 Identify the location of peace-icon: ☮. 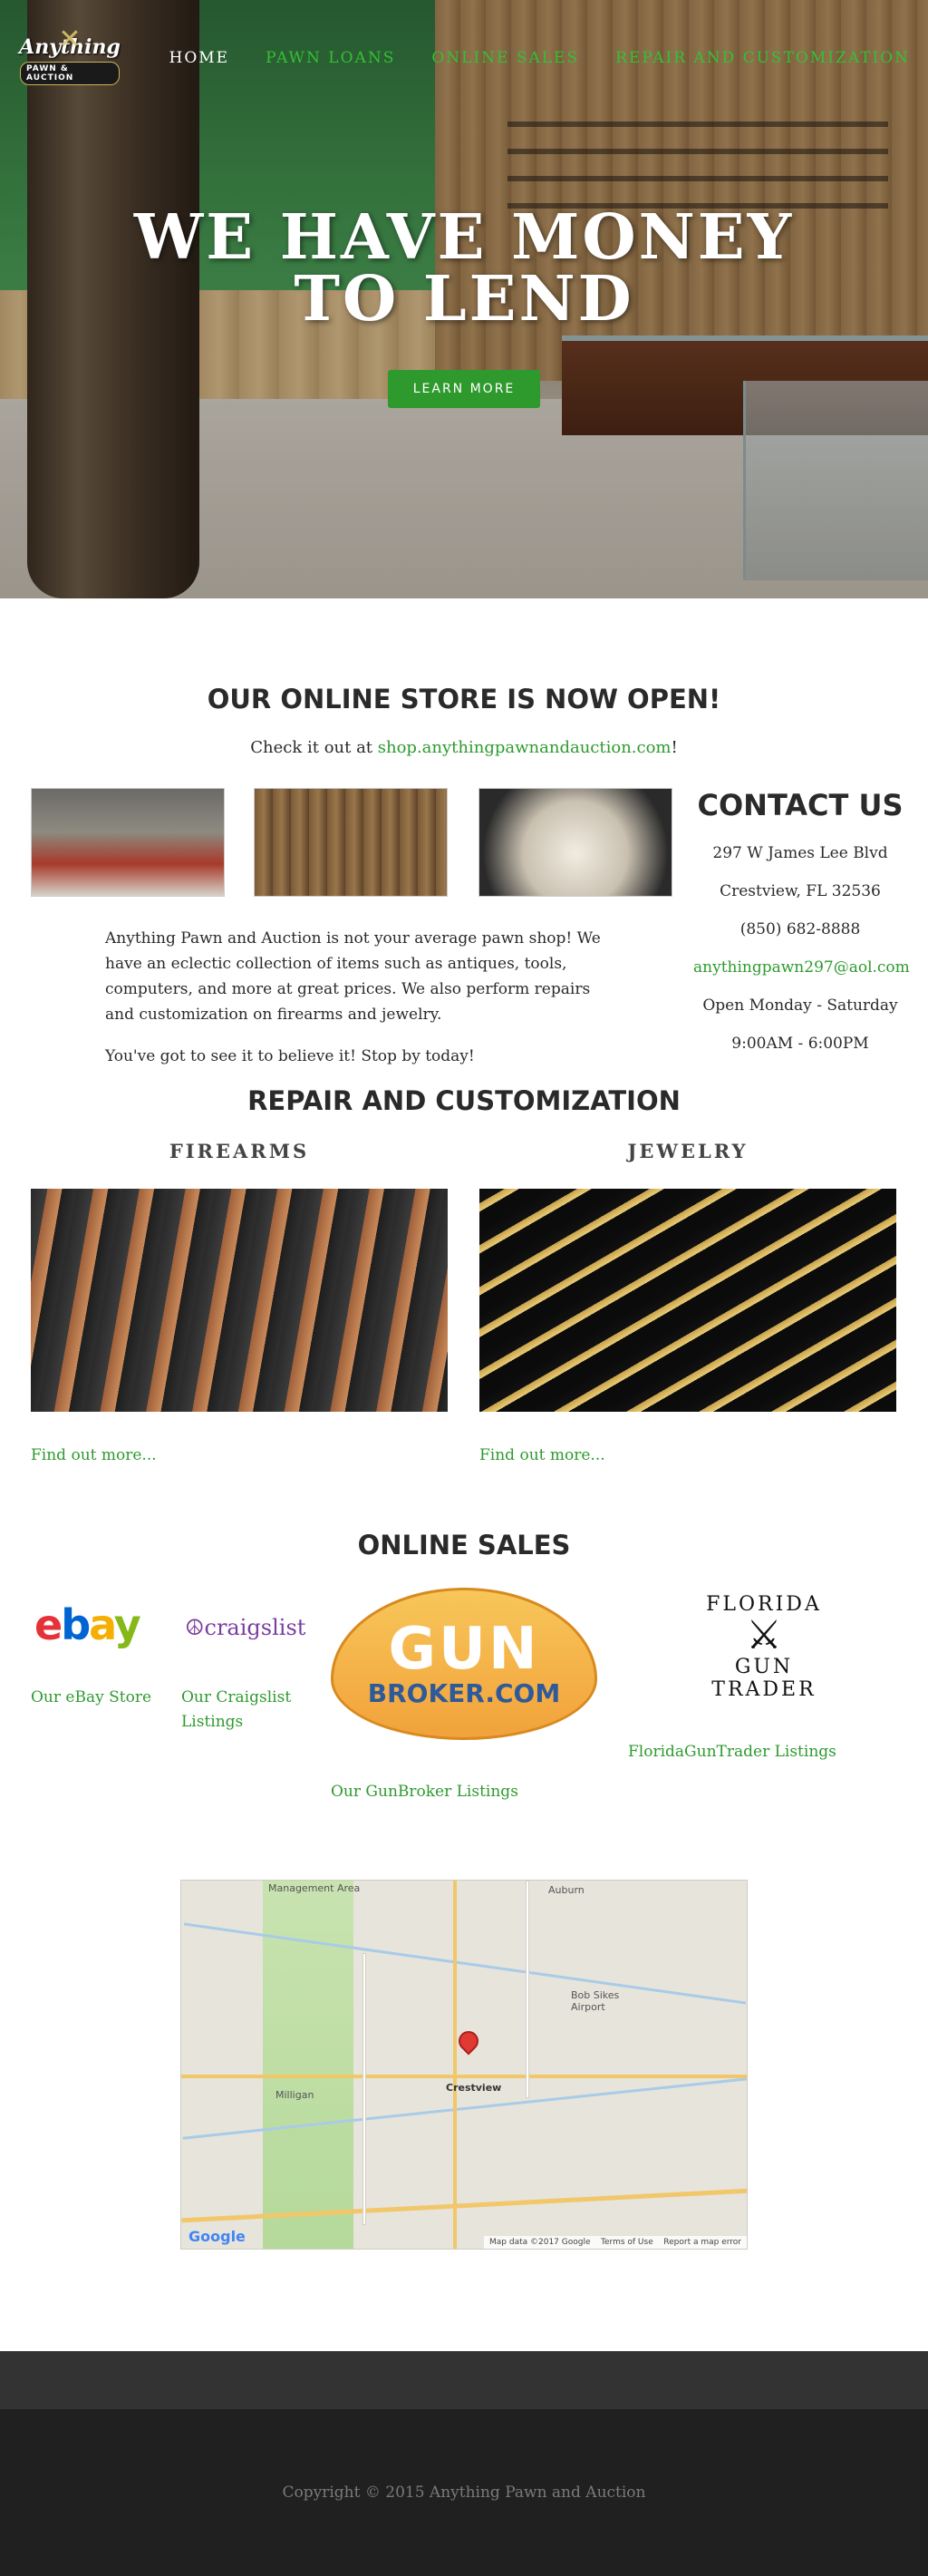
(195, 1627).